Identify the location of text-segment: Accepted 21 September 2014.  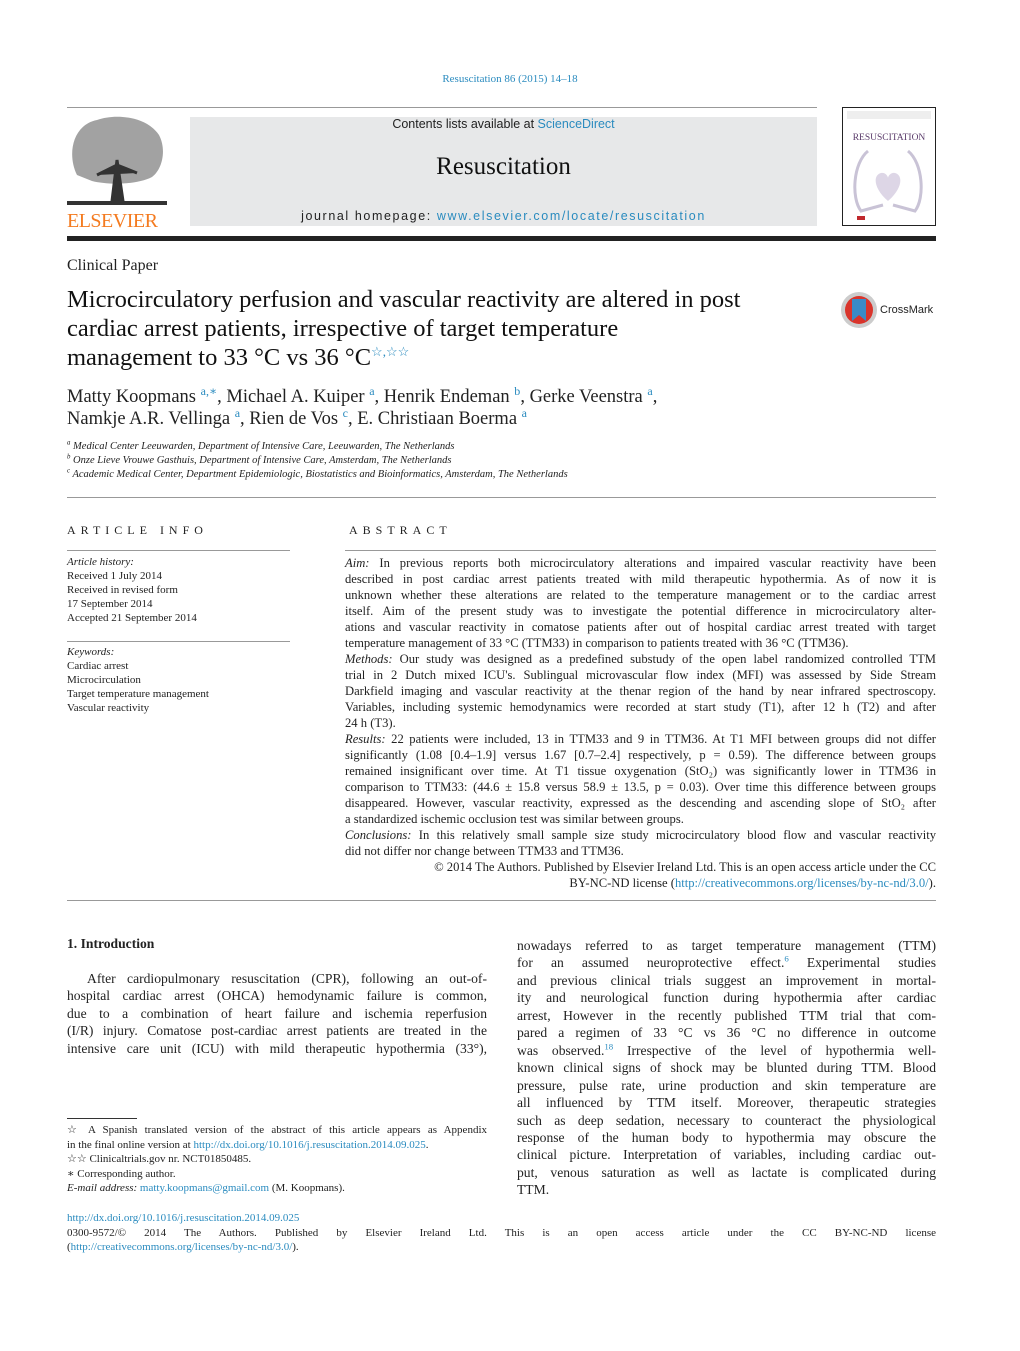
(132, 618).